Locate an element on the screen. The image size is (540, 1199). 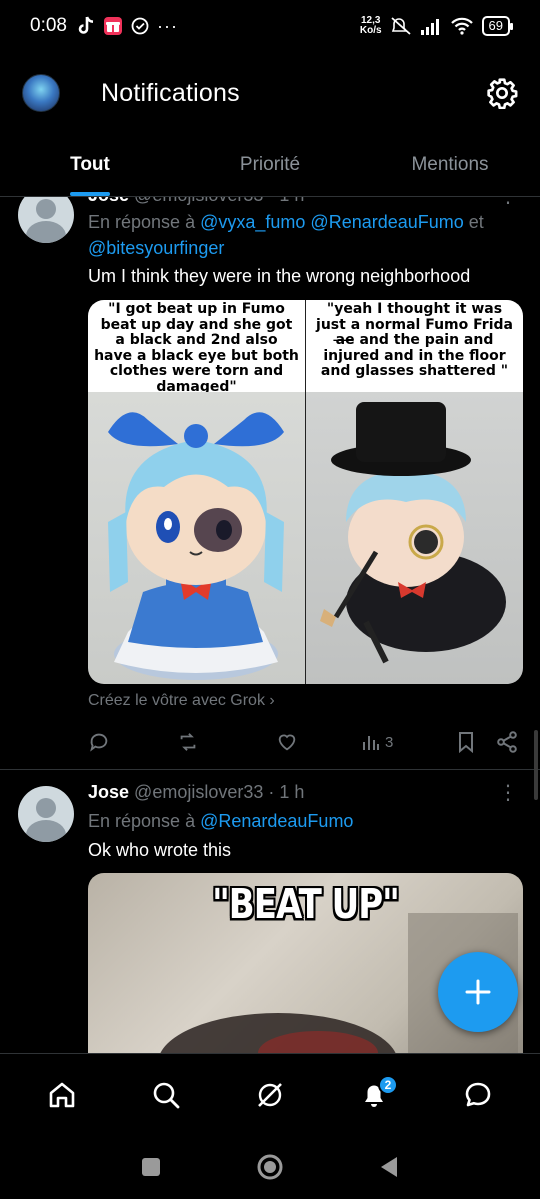
like-button is located at coordinates (287, 742).